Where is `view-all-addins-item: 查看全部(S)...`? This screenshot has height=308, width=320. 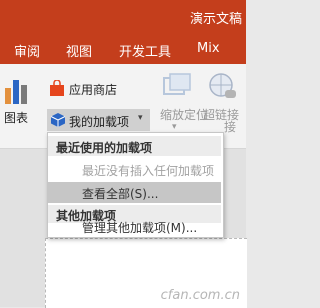
view-all-addins-item: 查看全部(S)... is located at coordinates (134, 192).